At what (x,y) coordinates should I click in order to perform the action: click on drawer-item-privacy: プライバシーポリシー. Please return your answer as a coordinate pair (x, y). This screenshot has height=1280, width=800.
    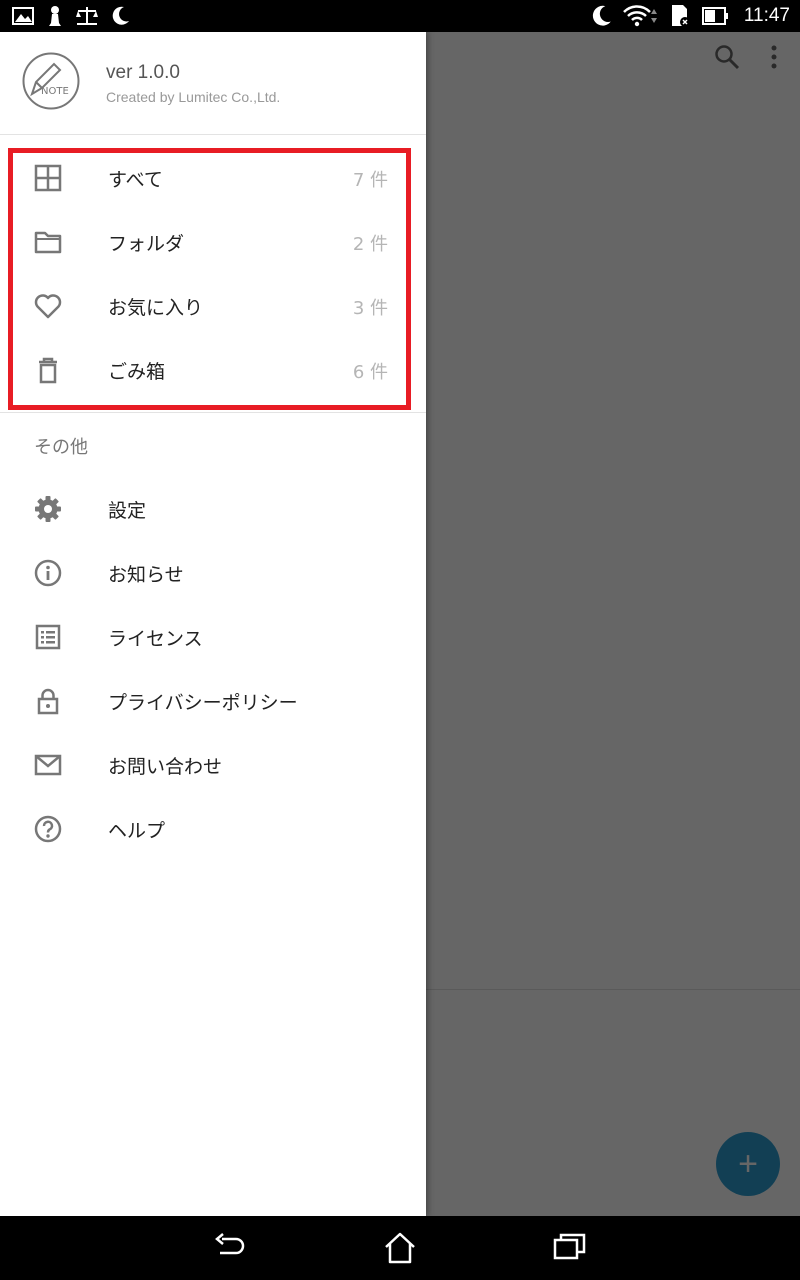
    Looking at the image, I should click on (213, 700).